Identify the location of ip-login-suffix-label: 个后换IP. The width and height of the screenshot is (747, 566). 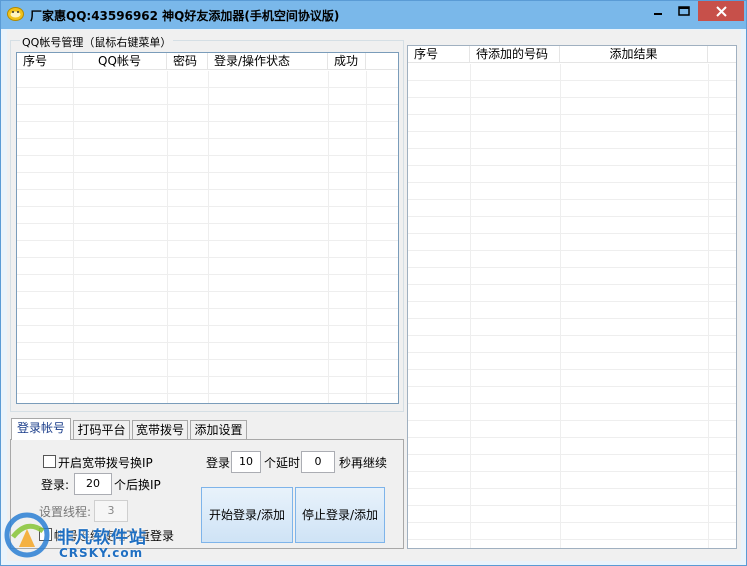
(137, 485).